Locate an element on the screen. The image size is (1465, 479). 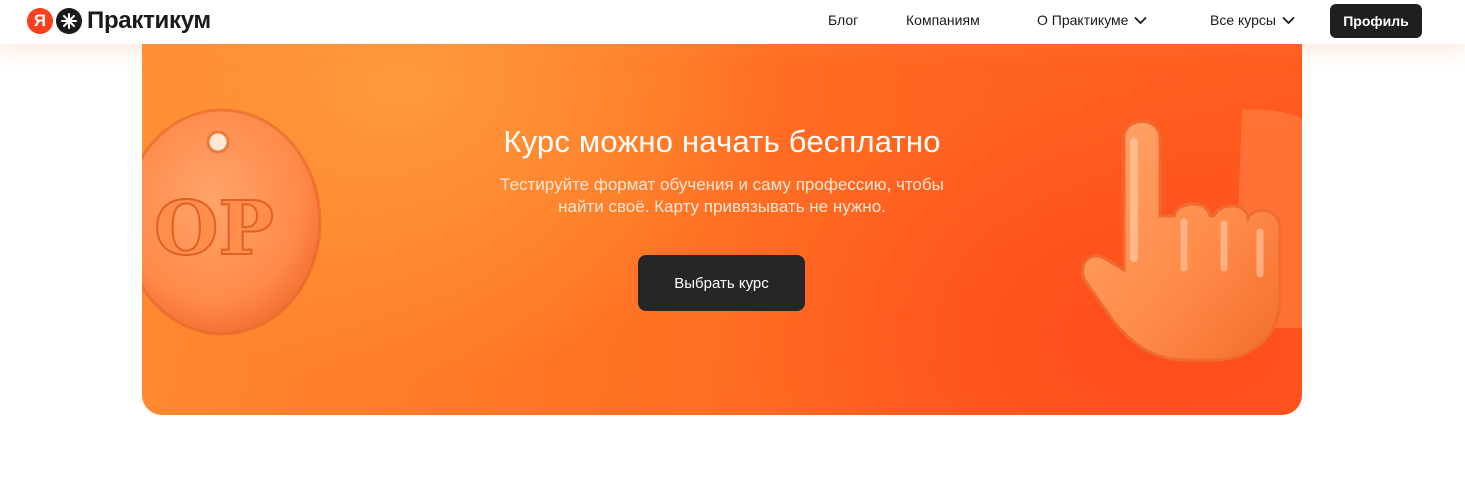
nav-companies-label: Компаниям is located at coordinates (943, 20).